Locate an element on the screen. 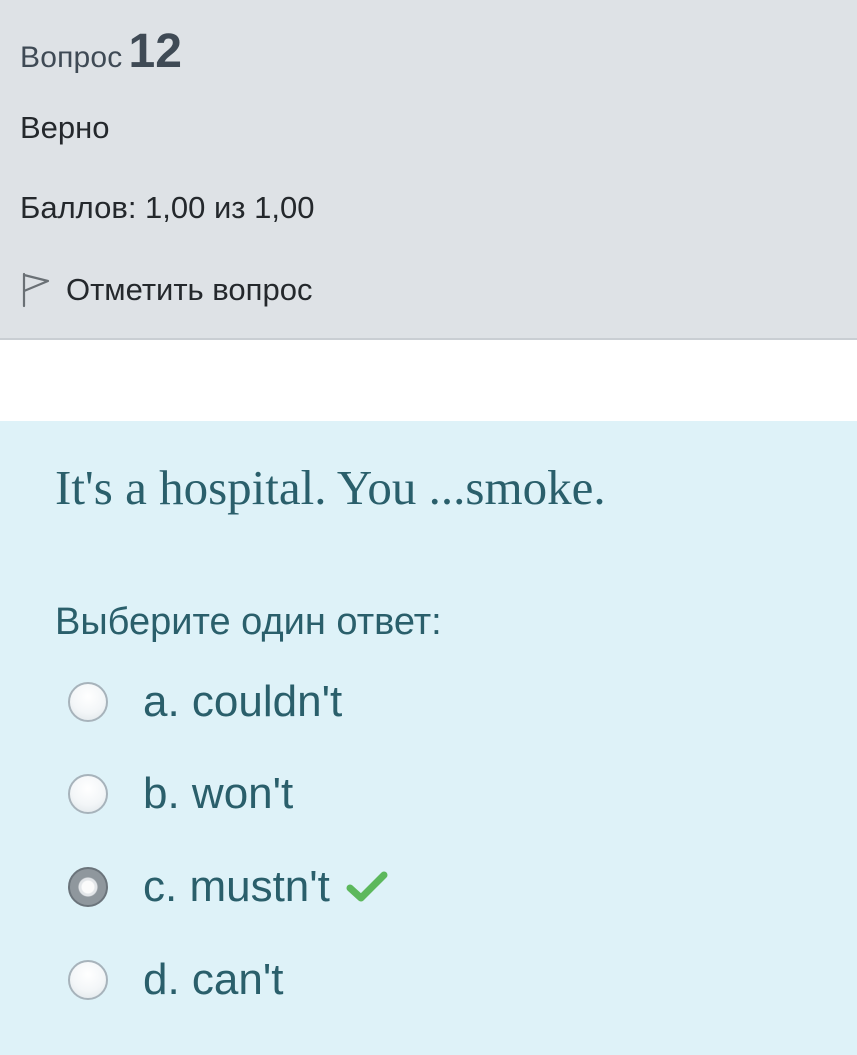 This screenshot has height=1055, width=857. answer-label-d: d. can't is located at coordinates (213, 980).